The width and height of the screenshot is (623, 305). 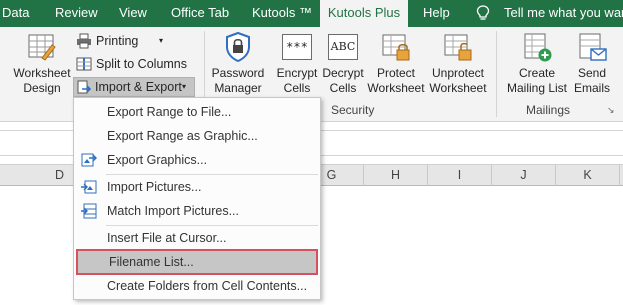 I want to click on import-export-button: Import & Export ▾, so click(x=134, y=87).